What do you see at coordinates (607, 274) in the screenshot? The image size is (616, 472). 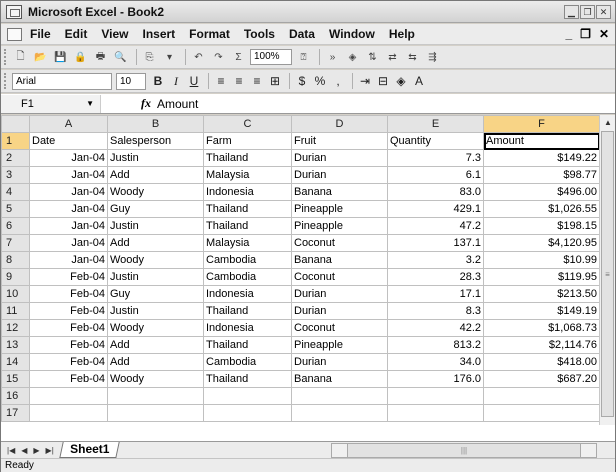 I see `scroll-thumb: ≡` at bounding box center [607, 274].